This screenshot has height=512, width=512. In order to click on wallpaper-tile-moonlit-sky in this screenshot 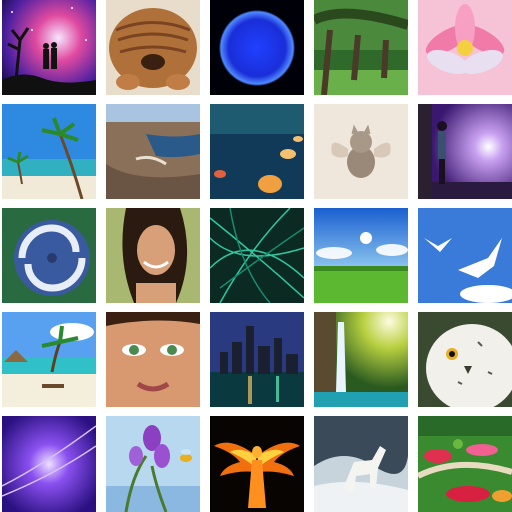, I will do `click(465, 151)`.